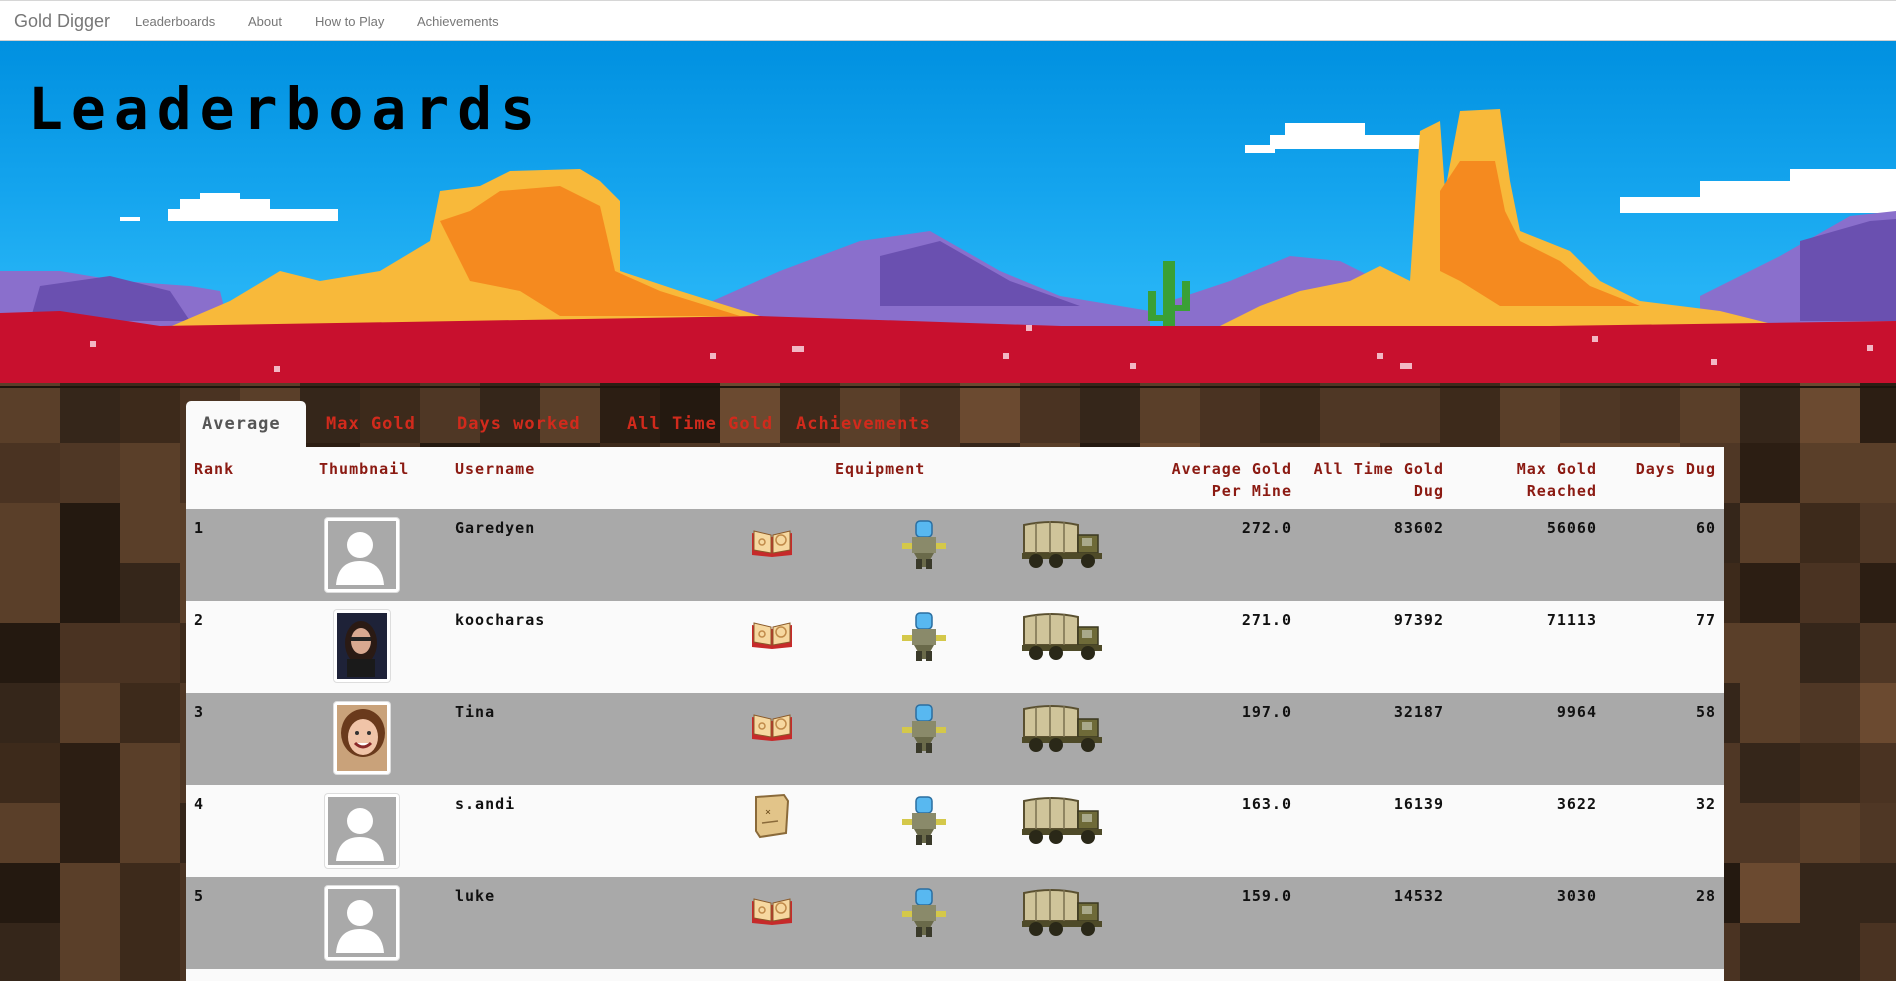 This screenshot has width=1896, height=981. What do you see at coordinates (955, 647) in the screenshot?
I see `table-row: 2 koocharas 271.0 97392 71113 77` at bounding box center [955, 647].